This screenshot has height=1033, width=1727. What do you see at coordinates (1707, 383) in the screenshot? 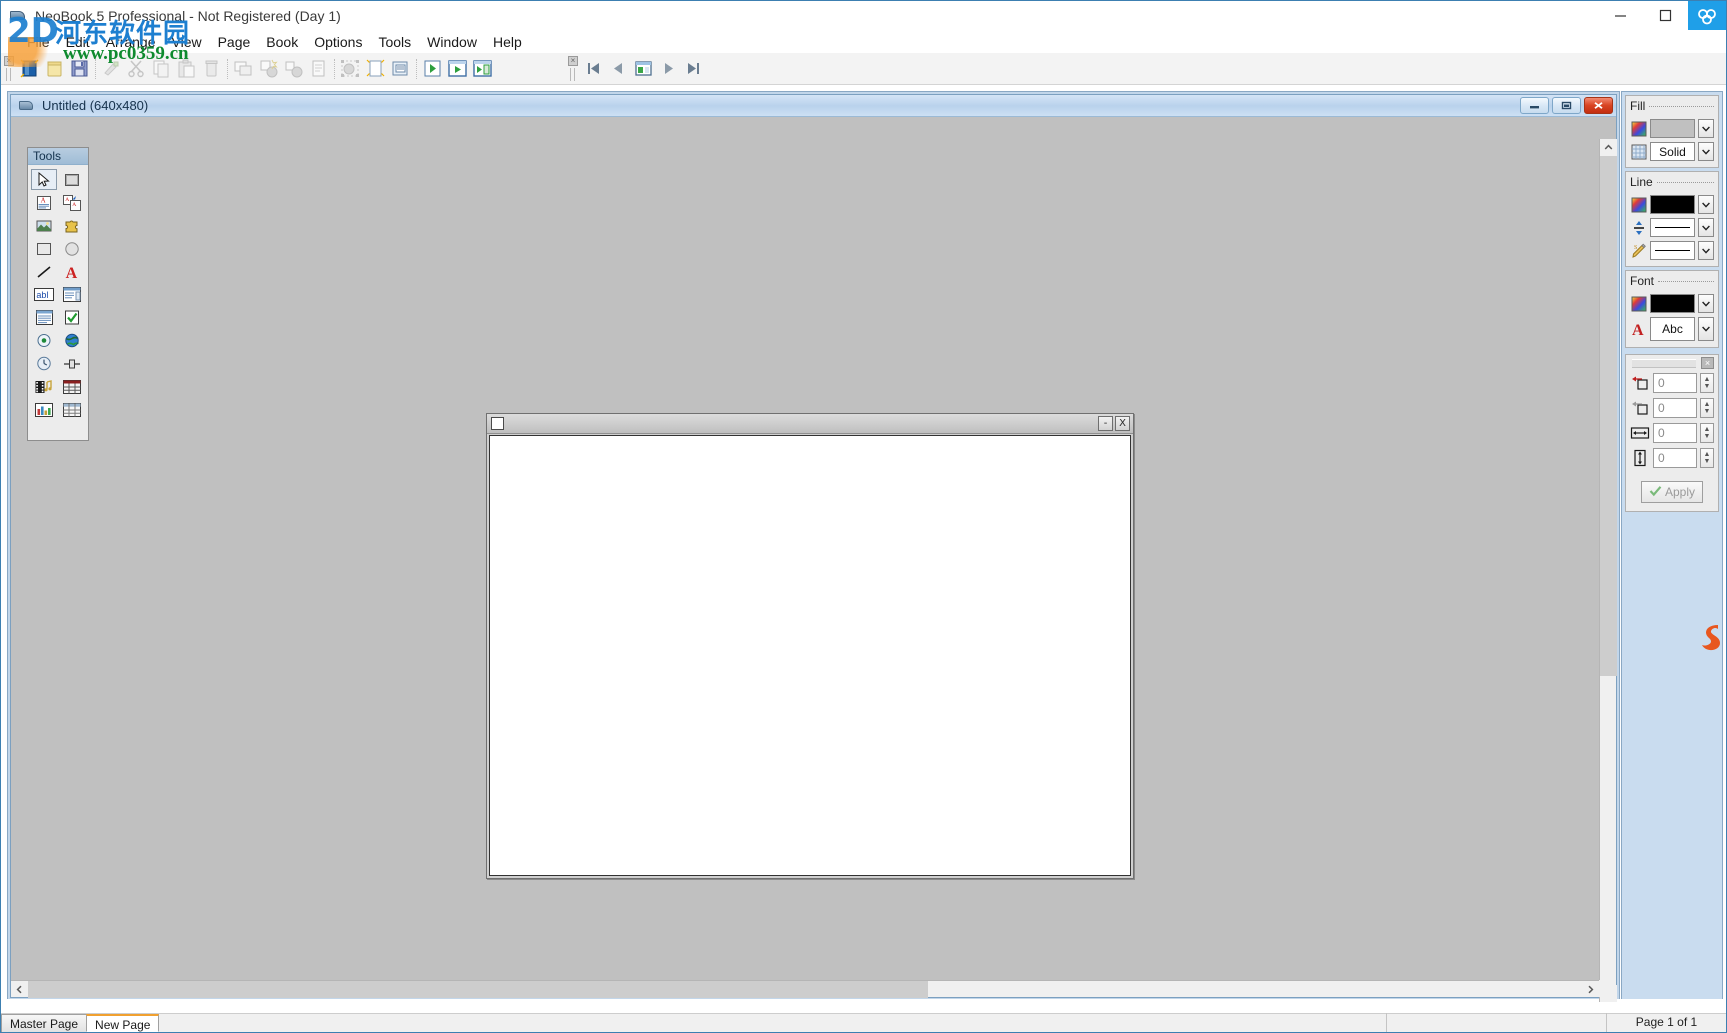
I see `position-left-stepper: ▲ ▼` at bounding box center [1707, 383].